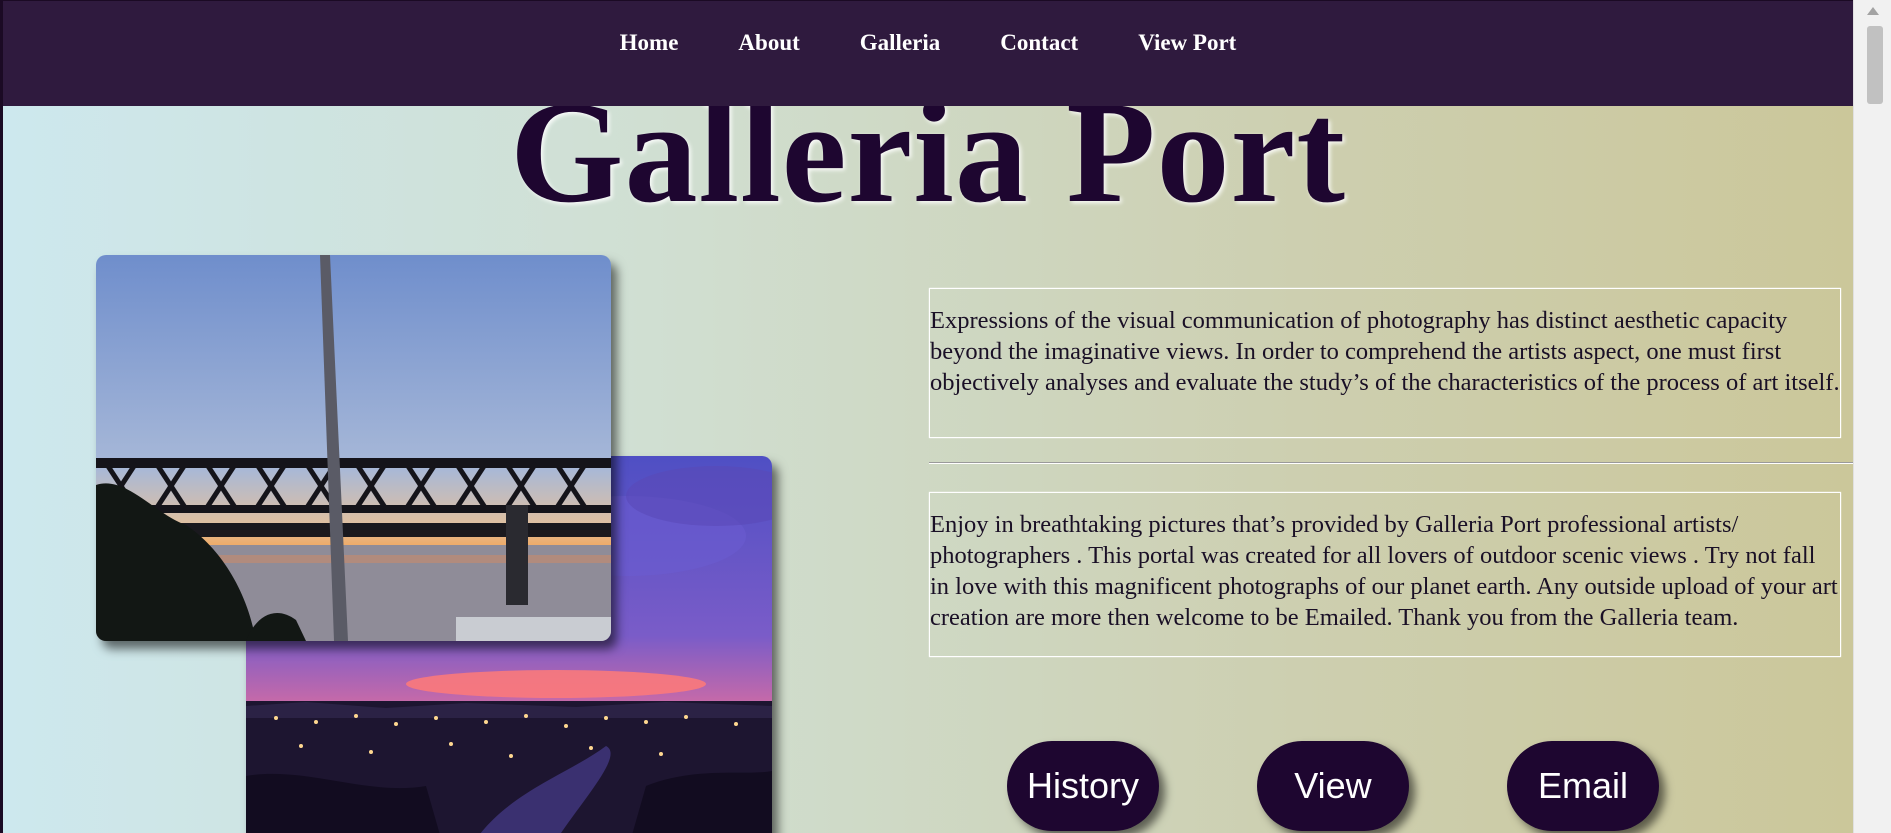  What do you see at coordinates (649, 43) in the screenshot?
I see `nav-home-link: Home` at bounding box center [649, 43].